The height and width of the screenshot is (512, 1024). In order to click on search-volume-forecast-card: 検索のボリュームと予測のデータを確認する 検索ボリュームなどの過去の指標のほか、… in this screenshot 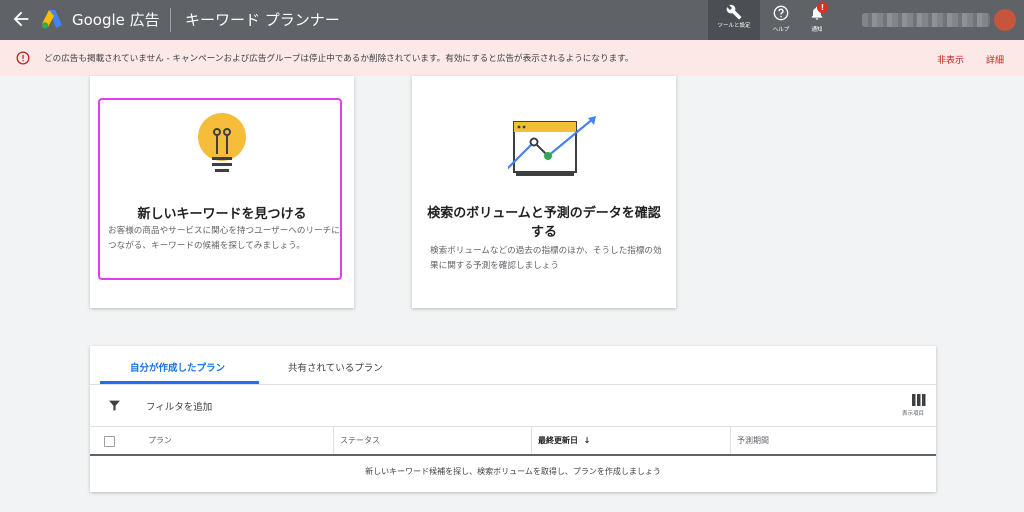, I will do `click(544, 192)`.